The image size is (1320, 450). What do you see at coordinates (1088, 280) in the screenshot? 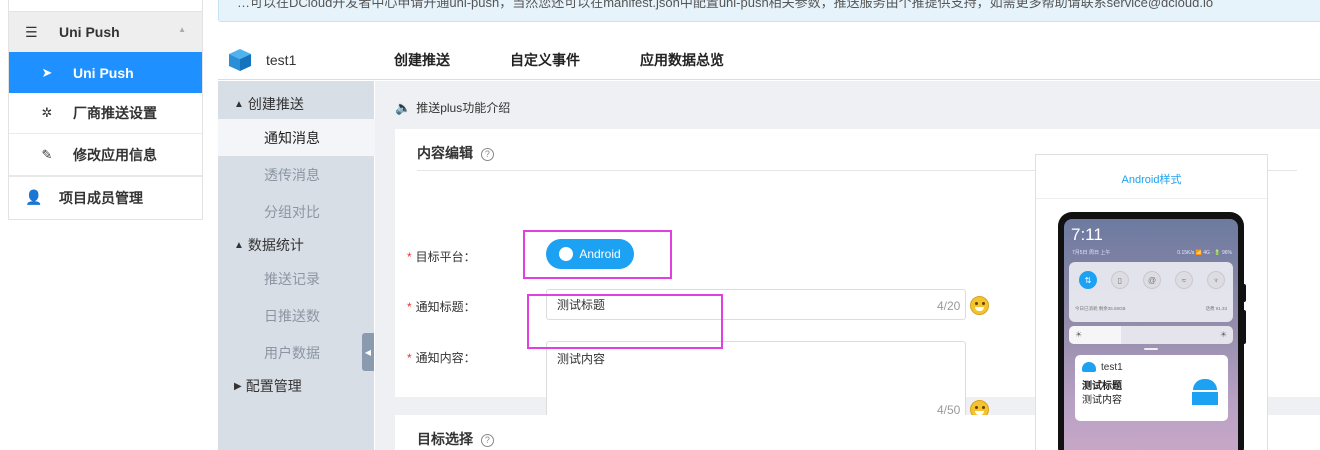
I see `data-toggle-icon: ⇅` at bounding box center [1088, 280].